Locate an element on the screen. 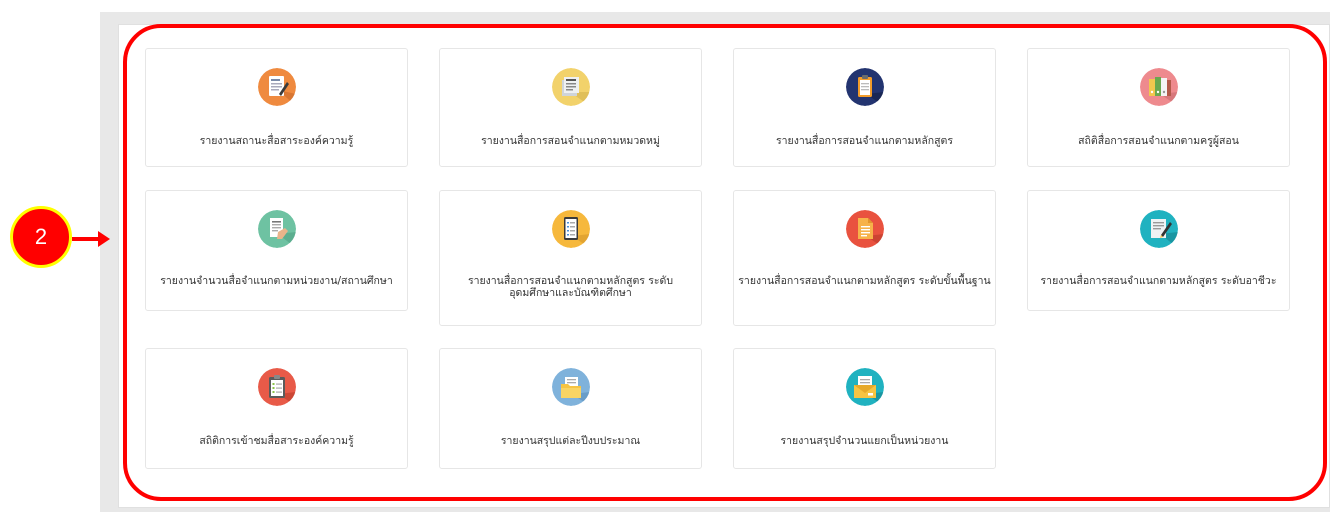 The image size is (1330, 512). checklist-icon is located at coordinates (570, 229).